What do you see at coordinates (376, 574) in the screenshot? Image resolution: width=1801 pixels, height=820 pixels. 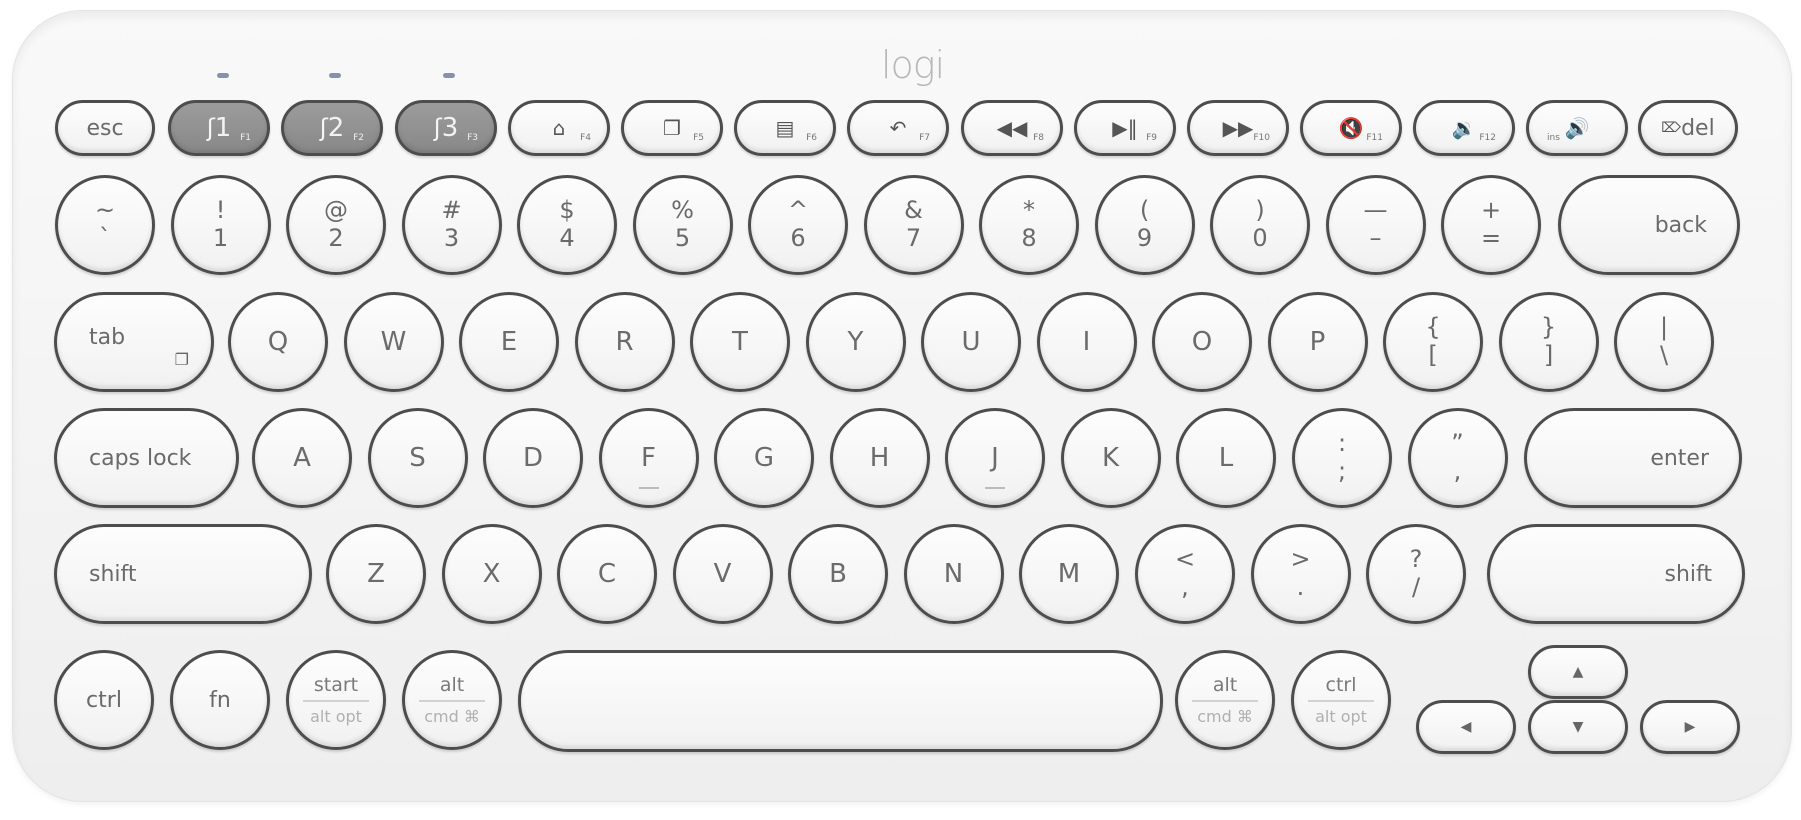 I see `key-z: Z` at bounding box center [376, 574].